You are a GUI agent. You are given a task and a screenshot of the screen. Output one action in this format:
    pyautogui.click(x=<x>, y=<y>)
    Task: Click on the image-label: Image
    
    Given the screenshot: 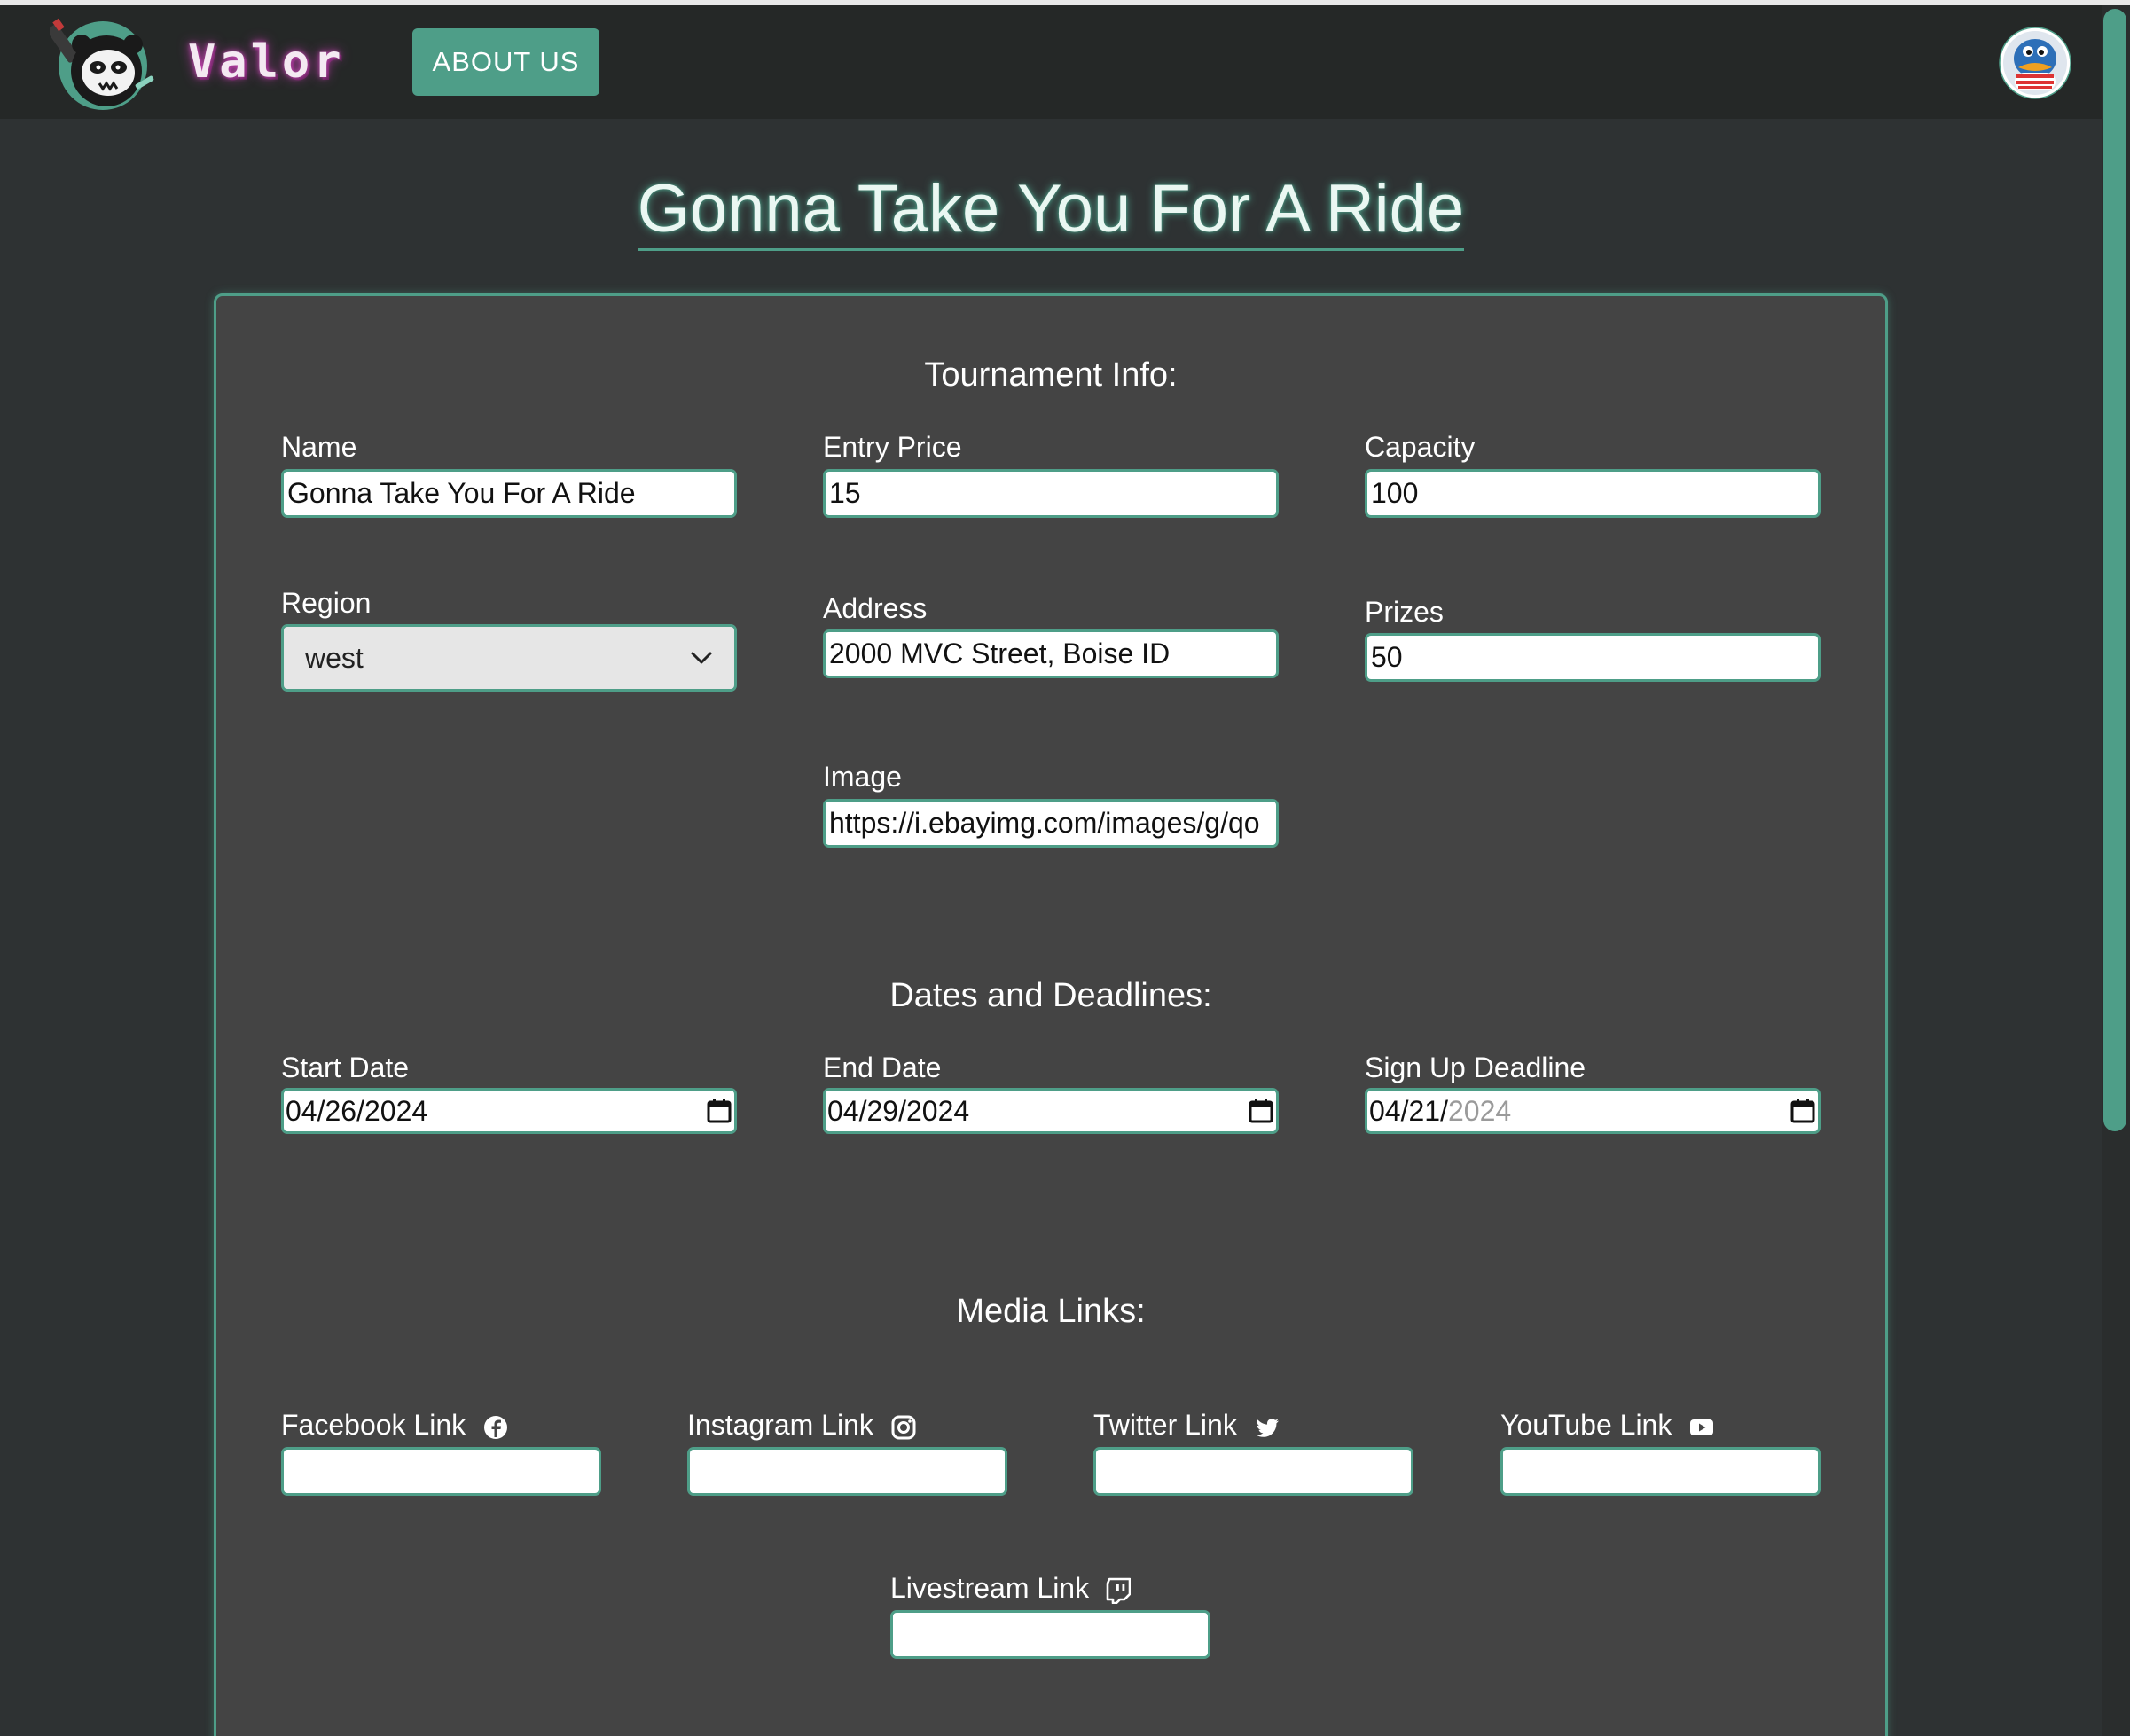 What is the action you would take?
    pyautogui.click(x=862, y=777)
    